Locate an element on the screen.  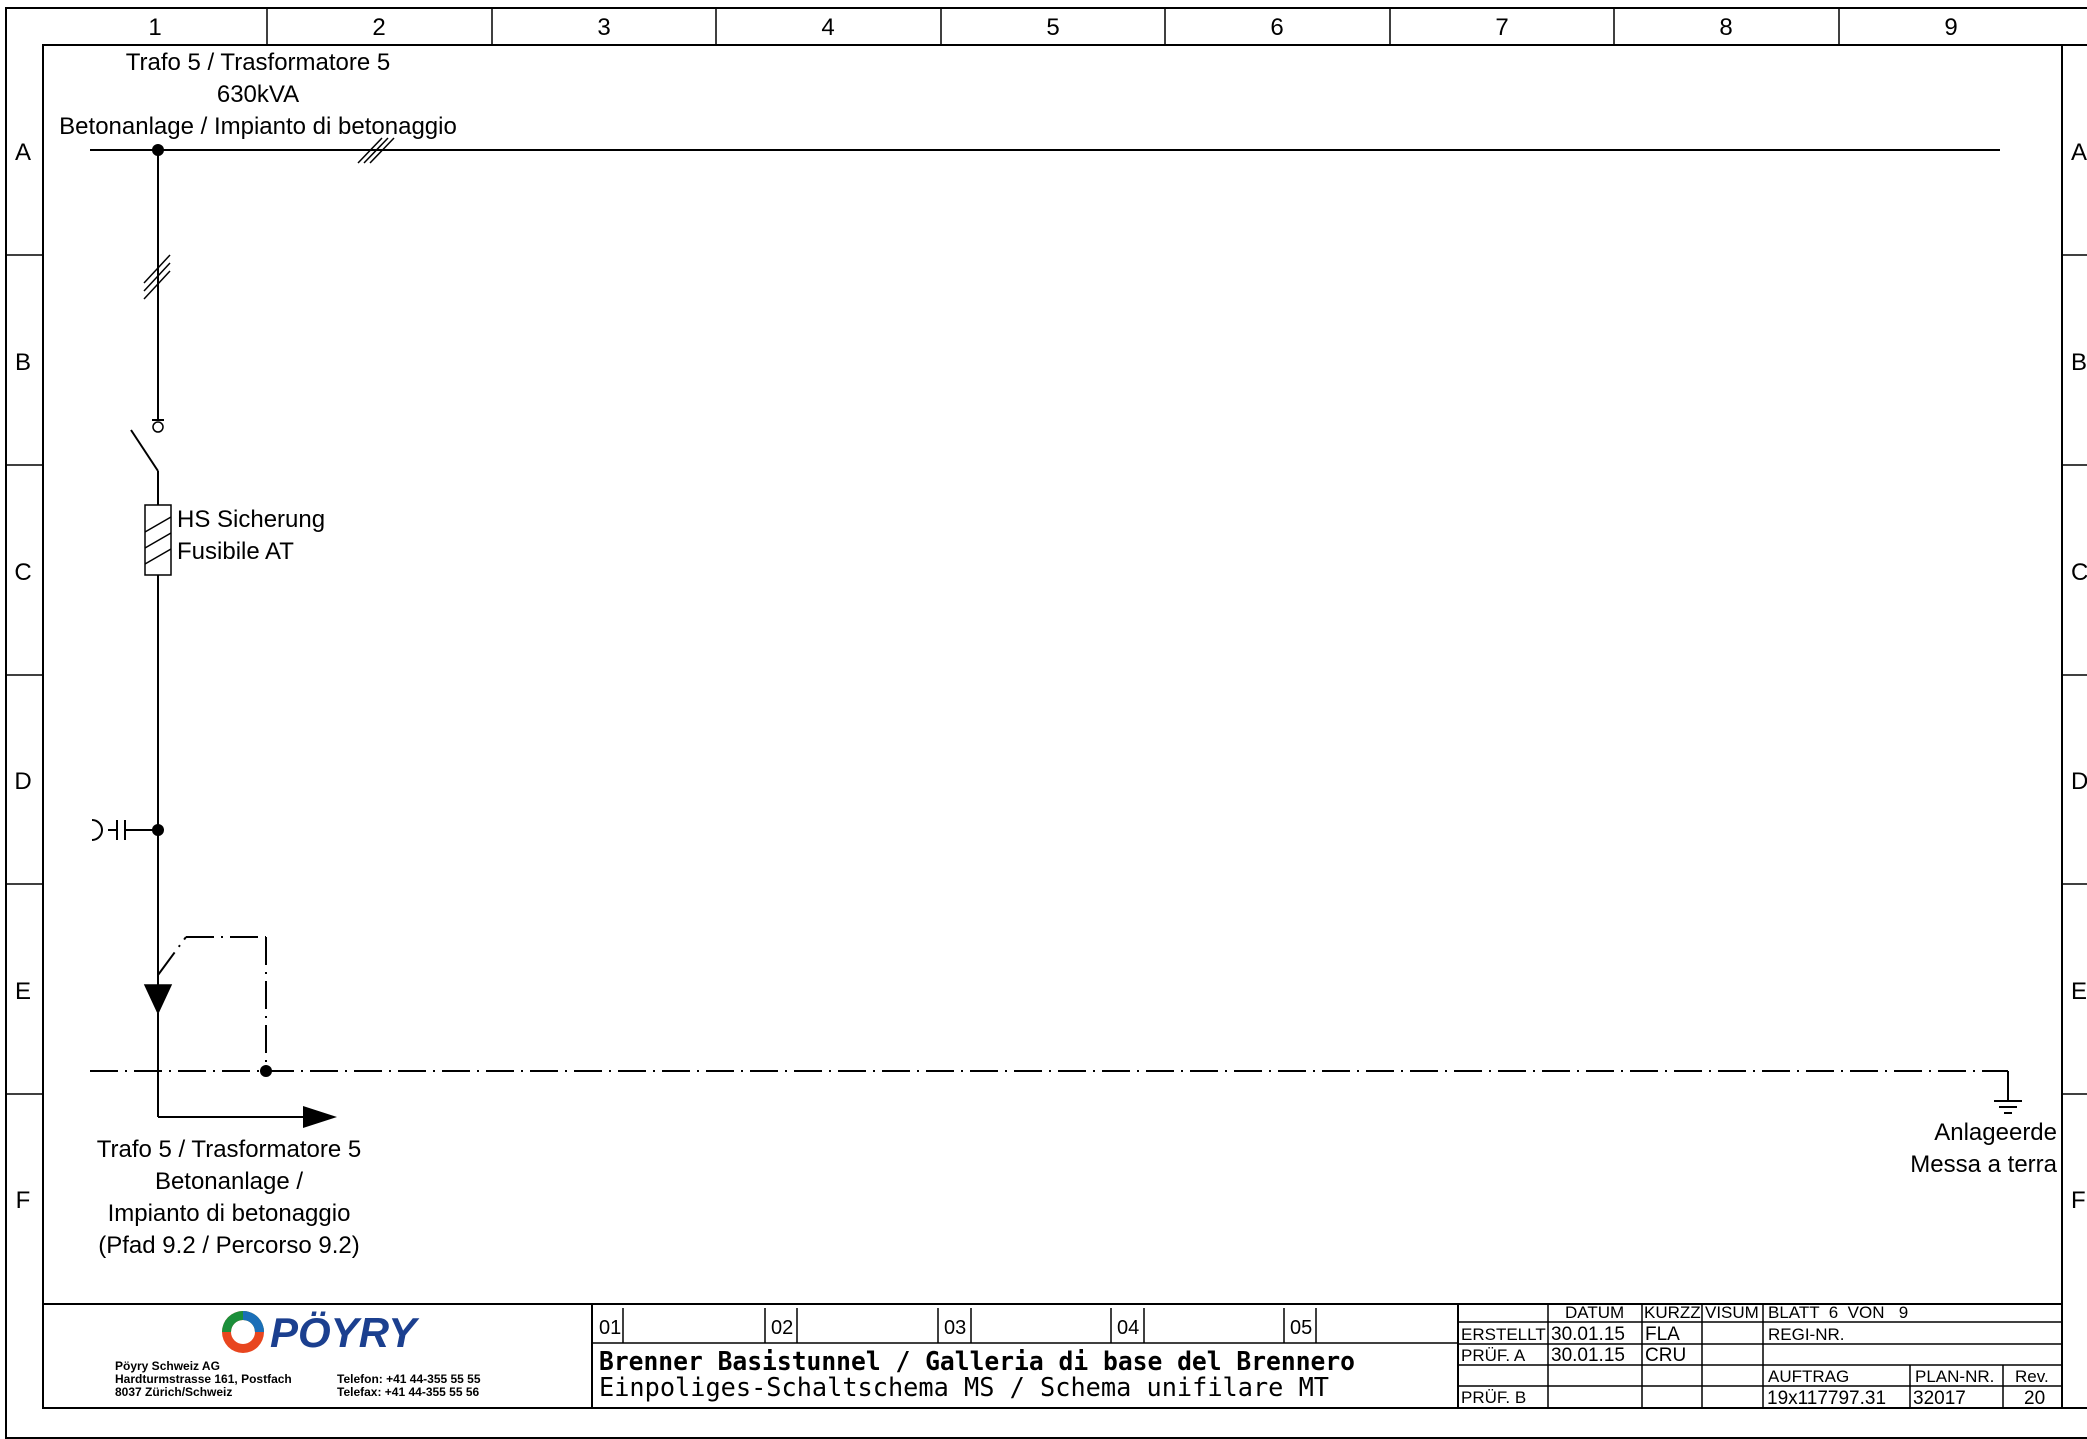
column-label-2: 2 is located at coordinates (378, 27).